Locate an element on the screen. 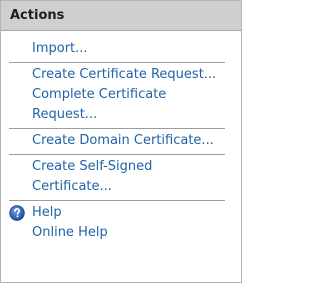 This screenshot has height=283, width=320. complete-certificate-request-action-line1: Complete Certificate is located at coordinates (121, 95).